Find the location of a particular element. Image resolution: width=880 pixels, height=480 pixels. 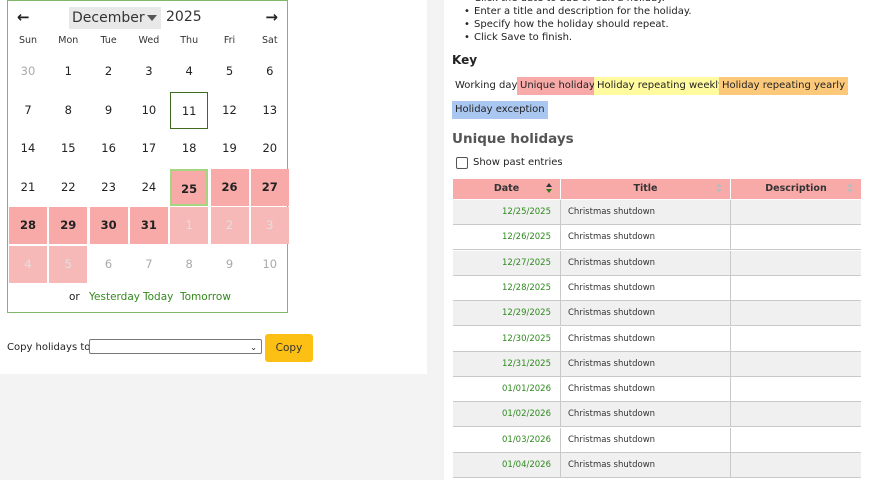

table-row: 01/01/2026 Christmas shutdown is located at coordinates (657, 390).